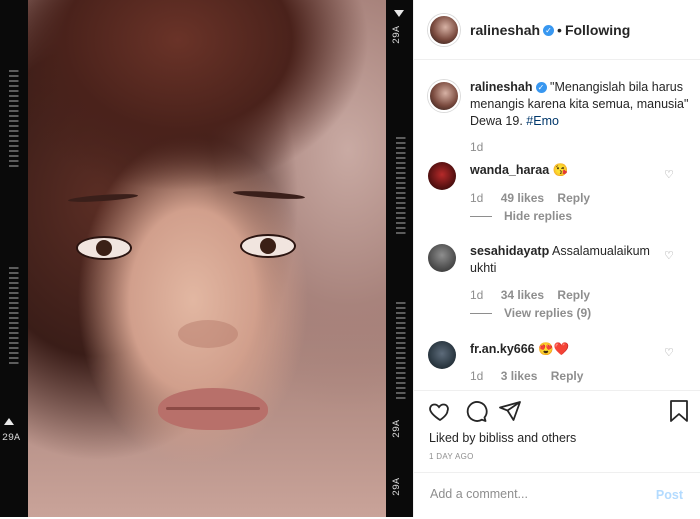 This screenshot has width=700, height=519. I want to click on comment-item: sesahidayatp Assalamualaikum ukhti, so click(560, 260).